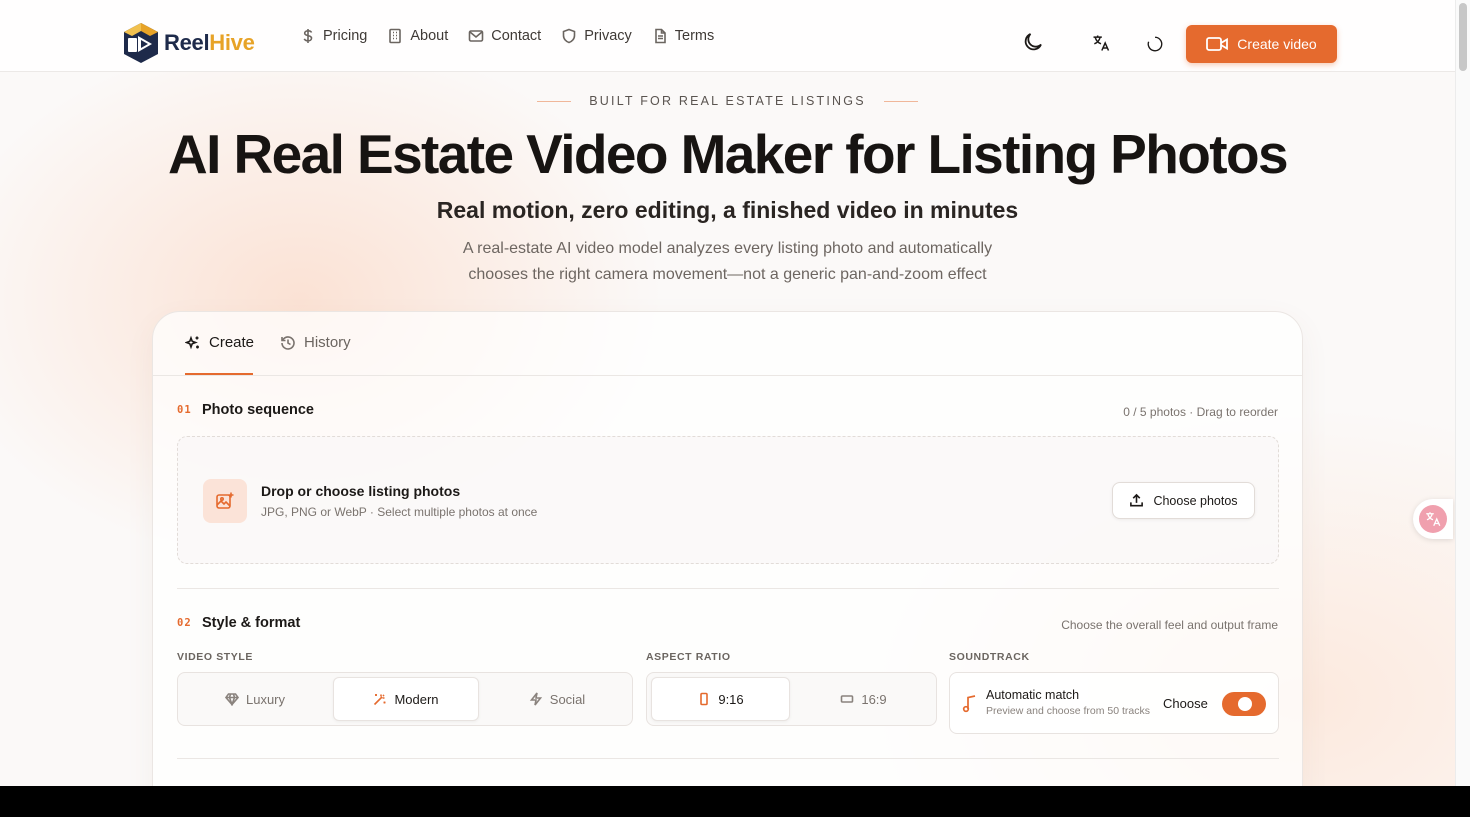  Describe the element at coordinates (1200, 412) in the screenshot. I see `photo-count: 0 / 5 photos · Drag to reorder` at that location.